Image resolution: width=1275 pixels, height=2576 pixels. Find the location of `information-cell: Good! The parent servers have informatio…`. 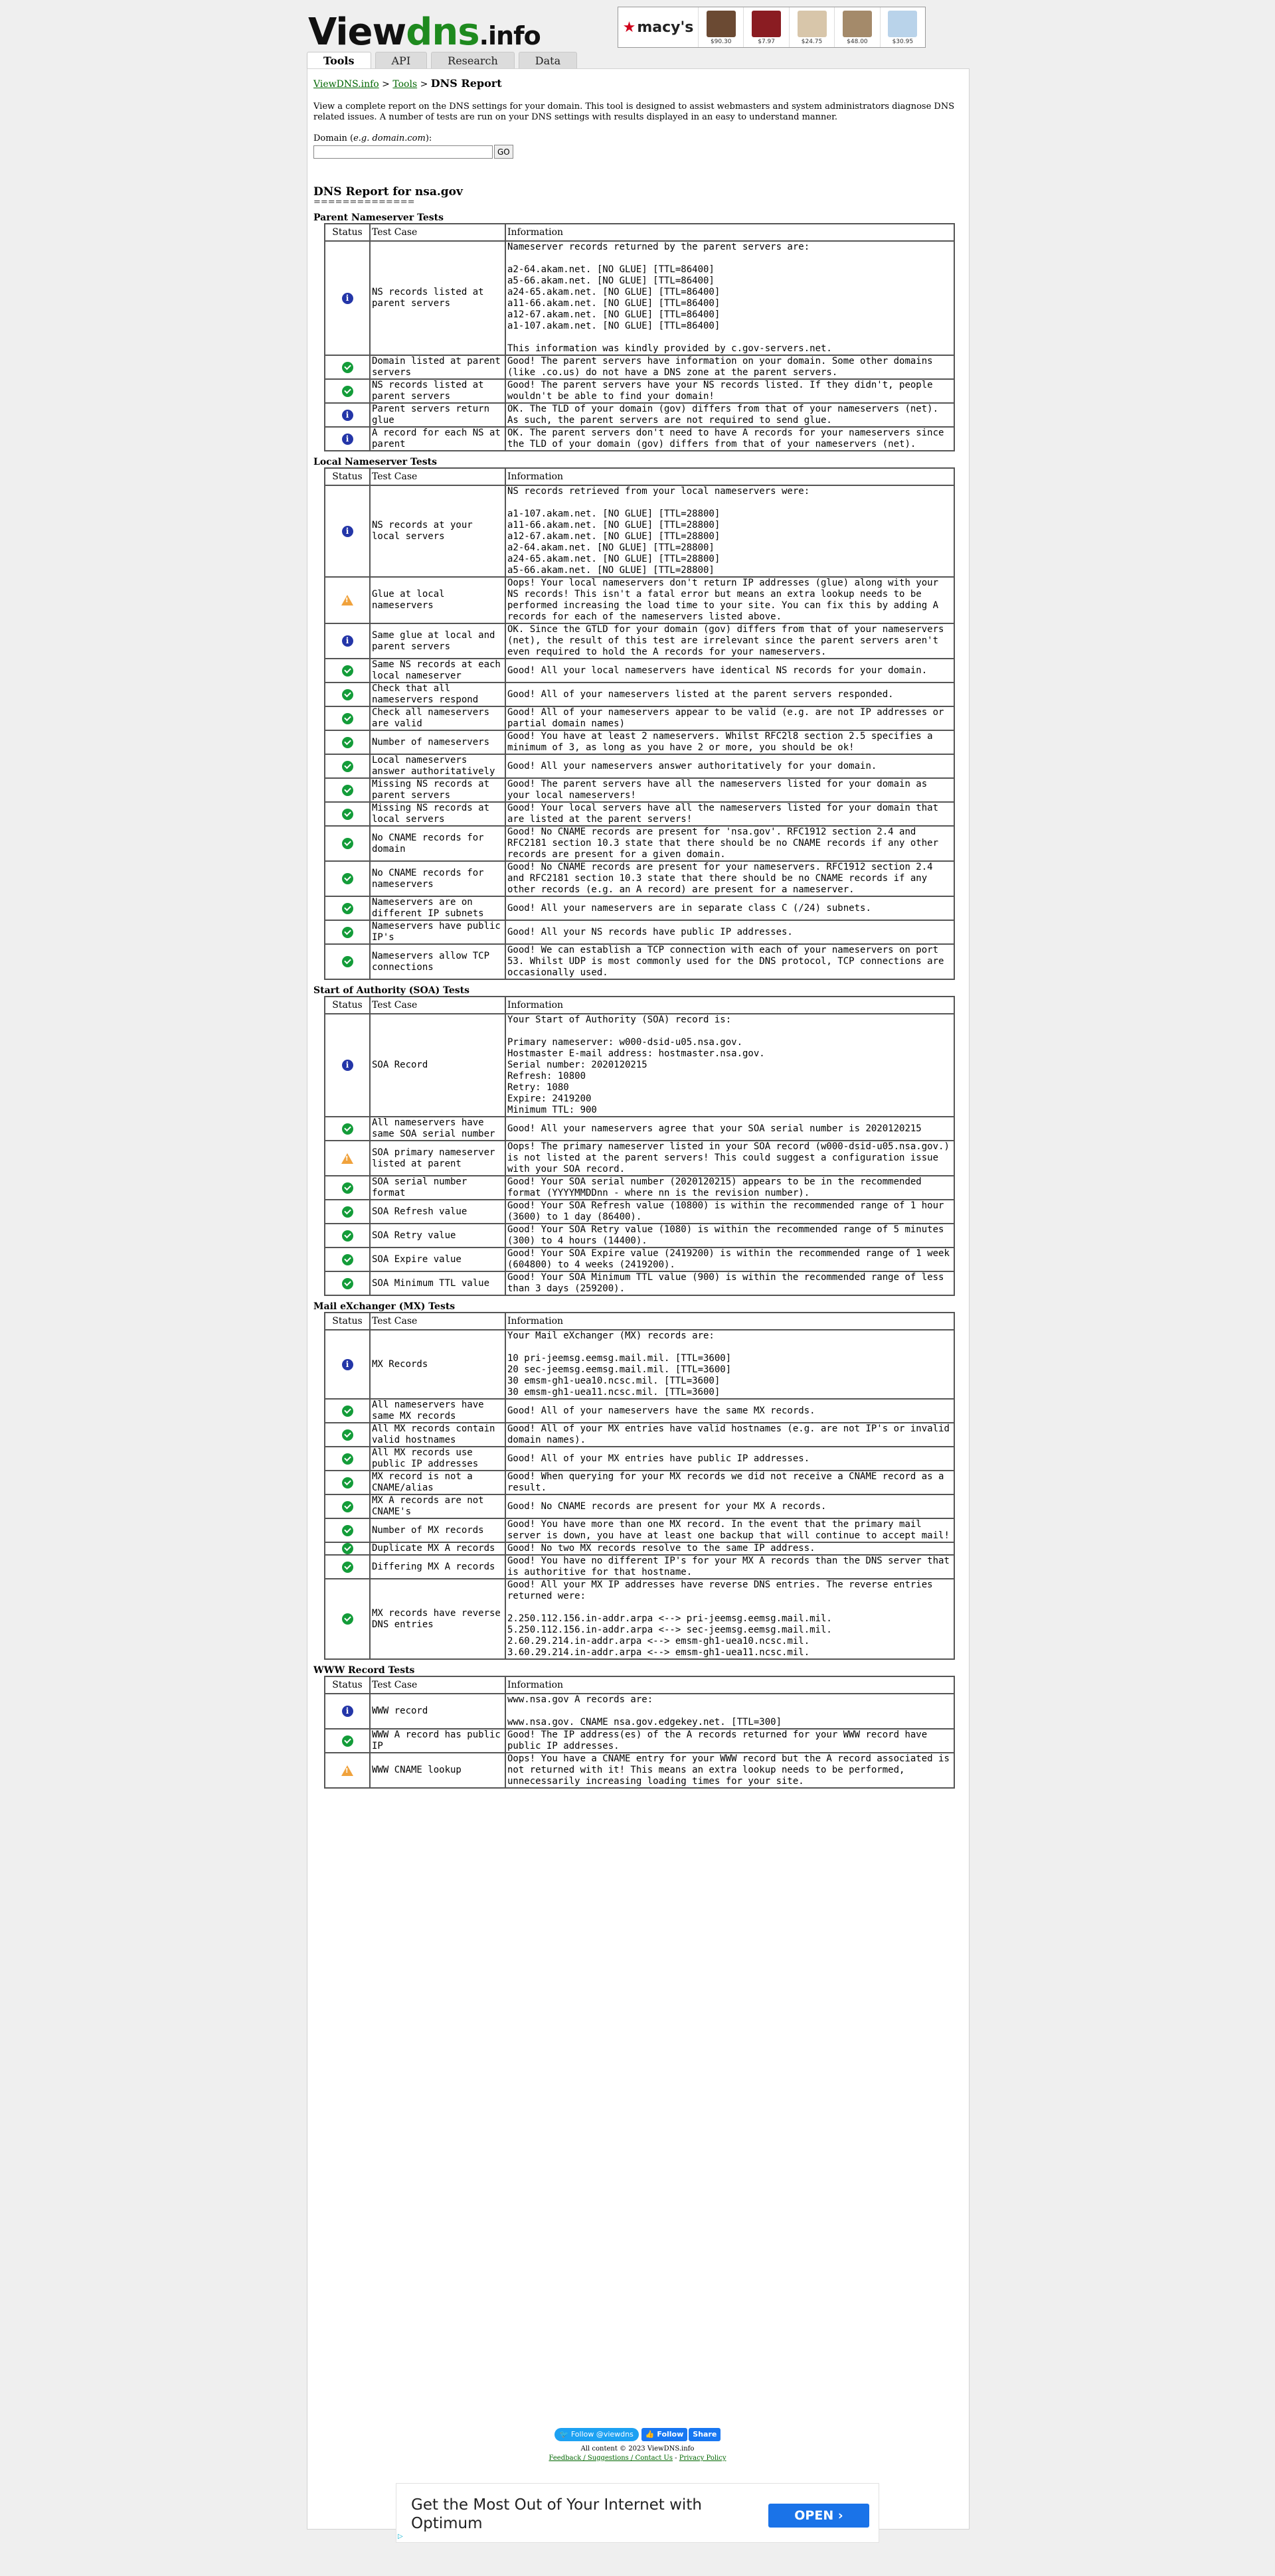

information-cell: Good! The parent servers have informatio… is located at coordinates (729, 367).